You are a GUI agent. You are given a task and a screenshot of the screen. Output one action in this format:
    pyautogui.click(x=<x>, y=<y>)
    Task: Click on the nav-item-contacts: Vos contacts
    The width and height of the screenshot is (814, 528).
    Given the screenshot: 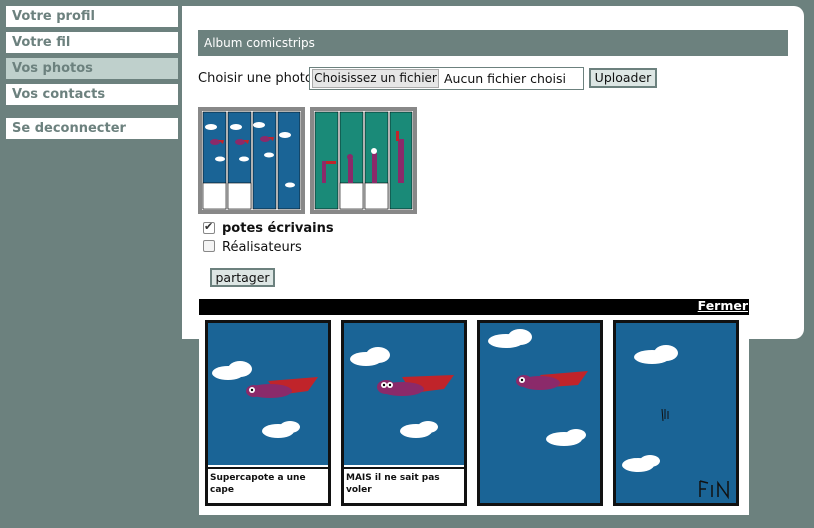 What is the action you would take?
    pyautogui.click(x=92, y=94)
    